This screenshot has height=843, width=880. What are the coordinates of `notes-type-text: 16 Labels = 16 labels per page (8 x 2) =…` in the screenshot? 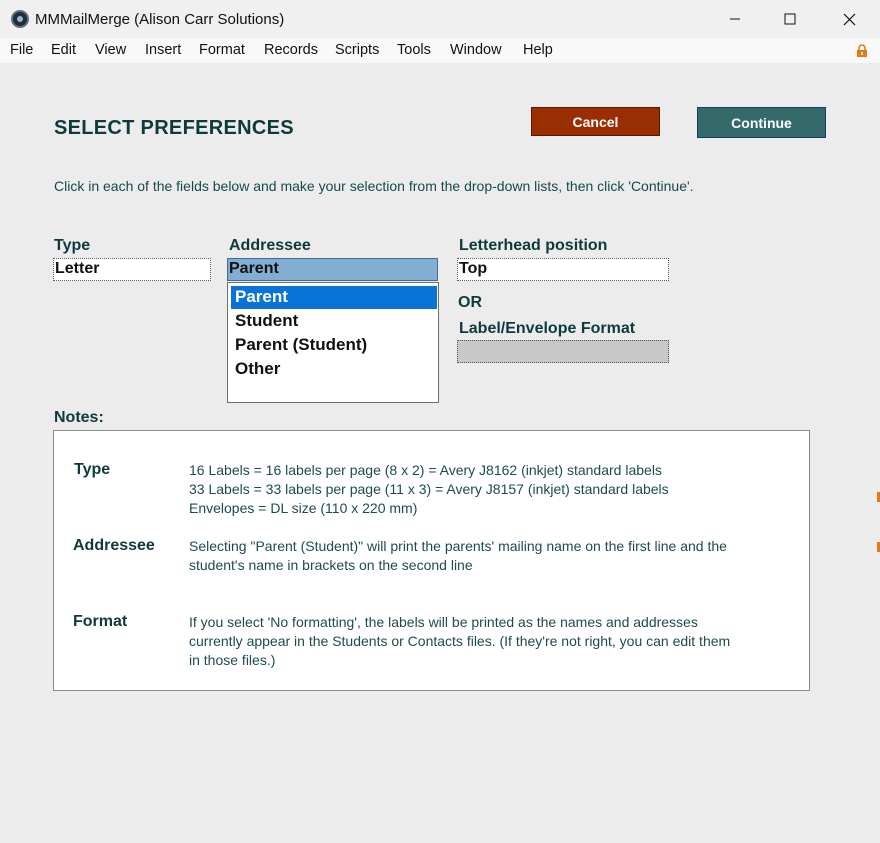 It's located at (489, 489).